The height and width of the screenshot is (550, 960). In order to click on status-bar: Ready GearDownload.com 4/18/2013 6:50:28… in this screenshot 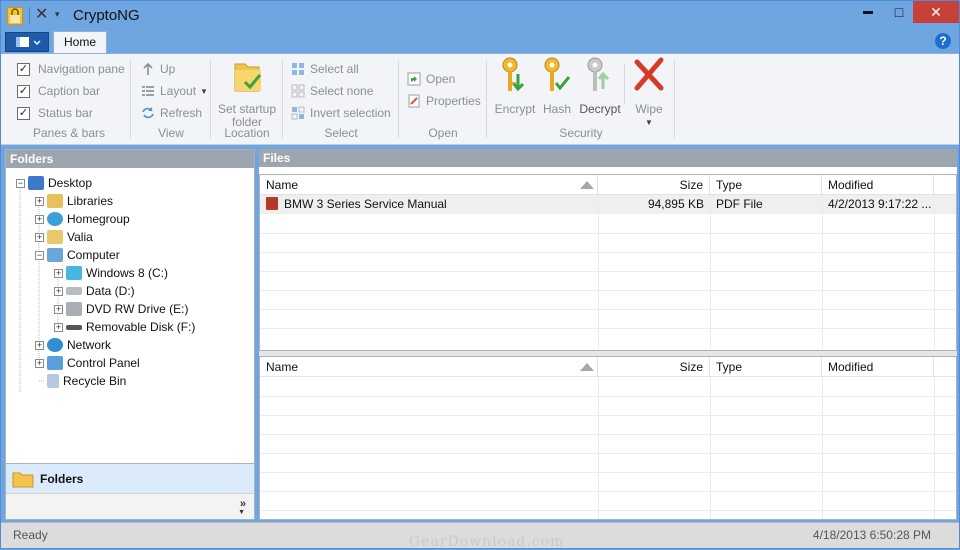, I will do `click(480, 536)`.